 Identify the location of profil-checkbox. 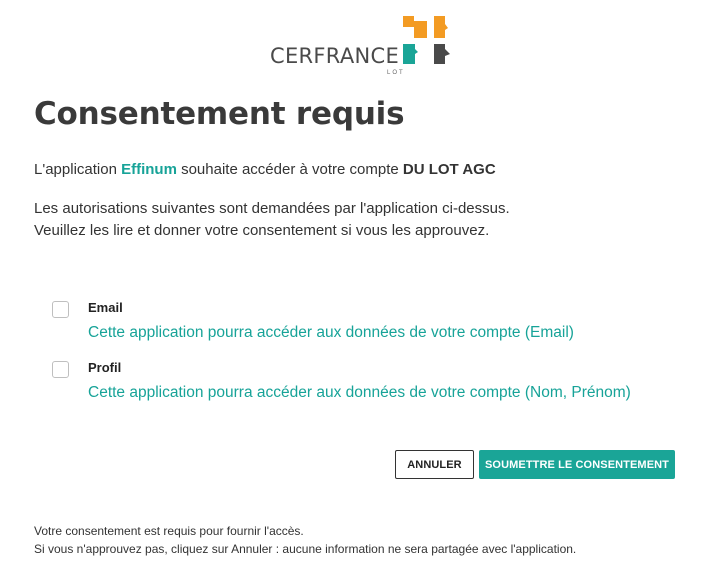
(60, 369).